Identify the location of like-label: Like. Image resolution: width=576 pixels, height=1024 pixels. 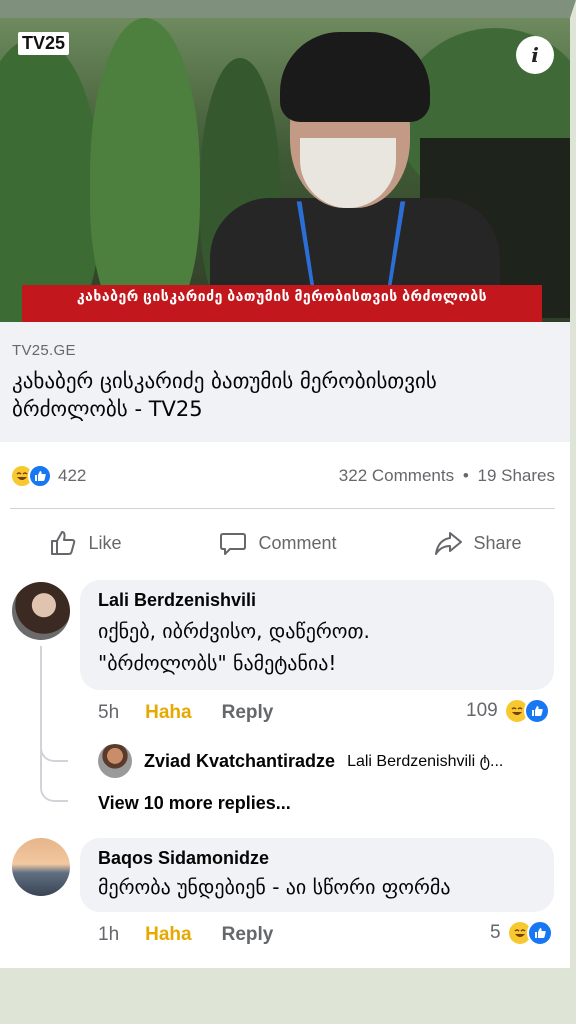
(105, 542).